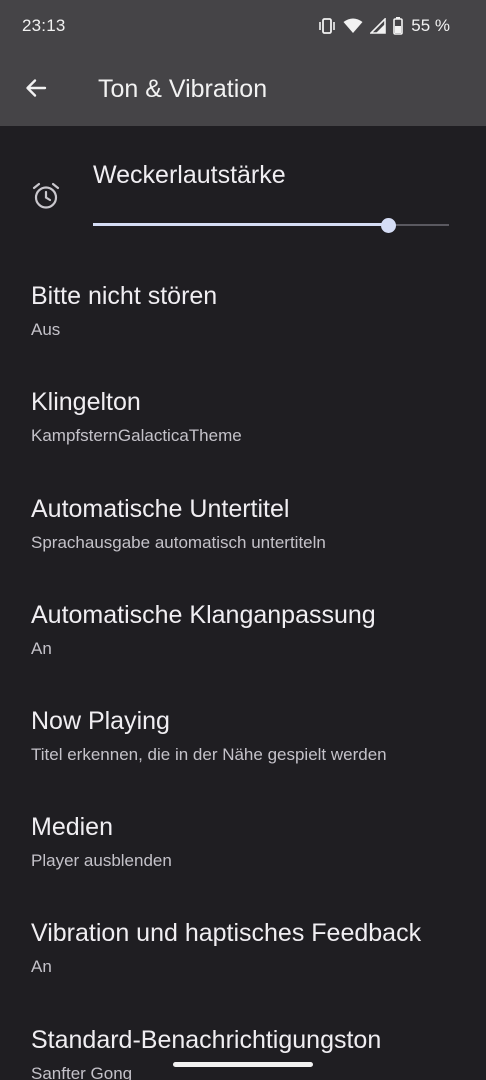 The height and width of the screenshot is (1080, 486). What do you see at coordinates (46, 196) in the screenshot?
I see `alarm-clock-icon` at bounding box center [46, 196].